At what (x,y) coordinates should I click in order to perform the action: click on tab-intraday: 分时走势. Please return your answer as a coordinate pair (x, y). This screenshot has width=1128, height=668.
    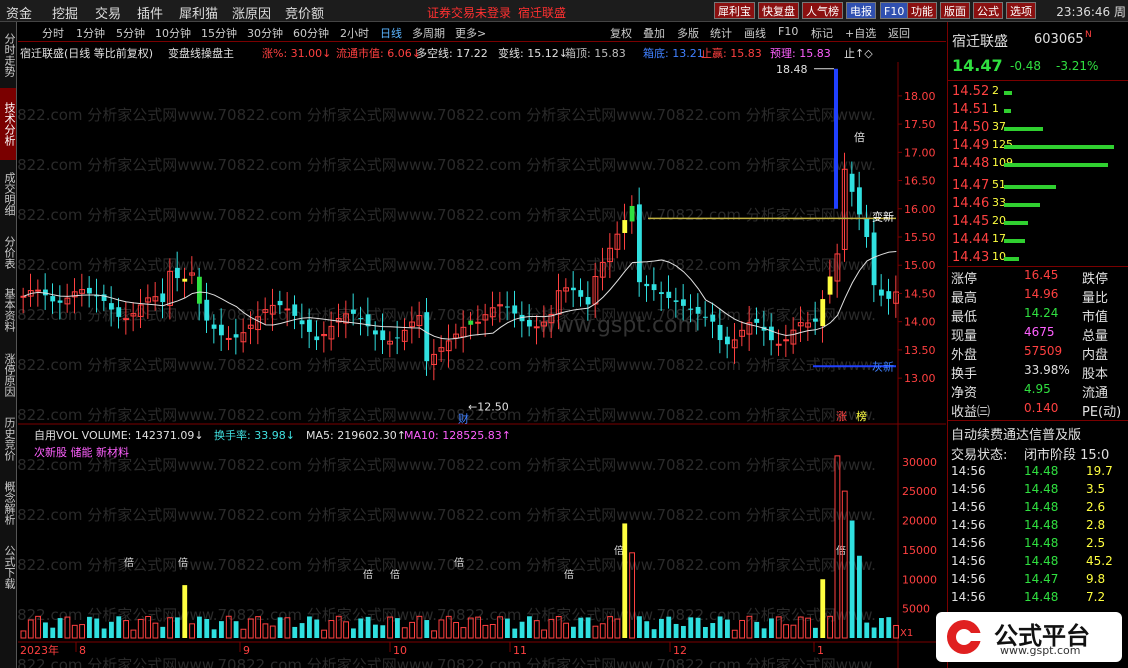
    Looking at the image, I should click on (8, 55).